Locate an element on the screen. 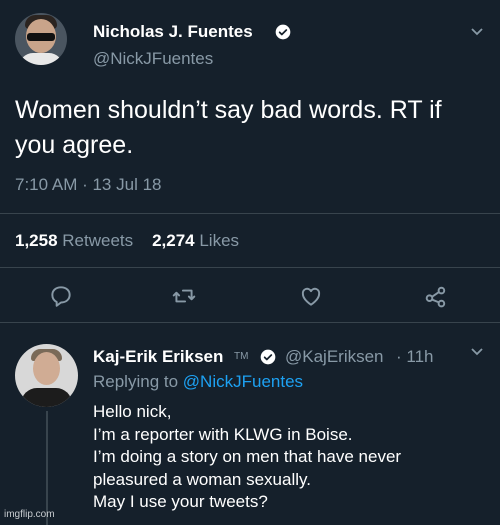 The width and height of the screenshot is (500, 525). reply-author-name: Kaj-Erik Eriksen is located at coordinates (158, 357).